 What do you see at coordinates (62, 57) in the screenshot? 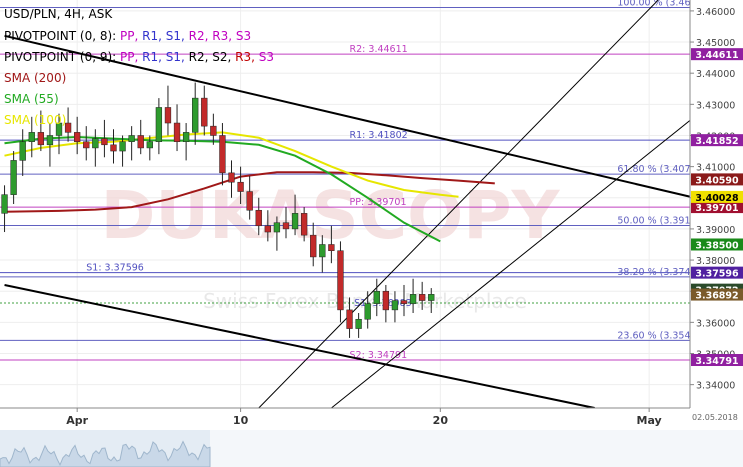
I see `legend-pivot-label: PIVOTPOINT (0, 9):` at bounding box center [62, 57].